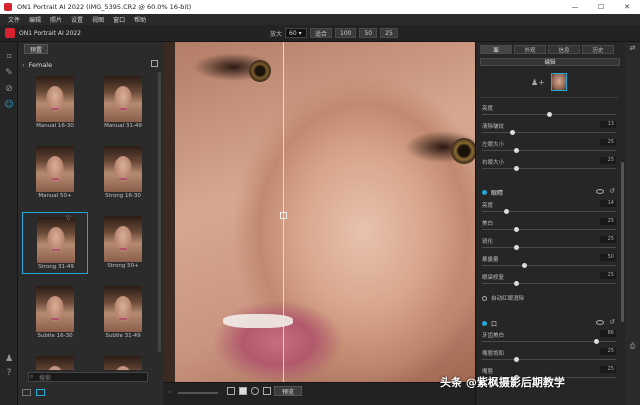 The width and height of the screenshot is (640, 405). I want to click on preset-thumbnail: Subtle 16-30, so click(55, 313).